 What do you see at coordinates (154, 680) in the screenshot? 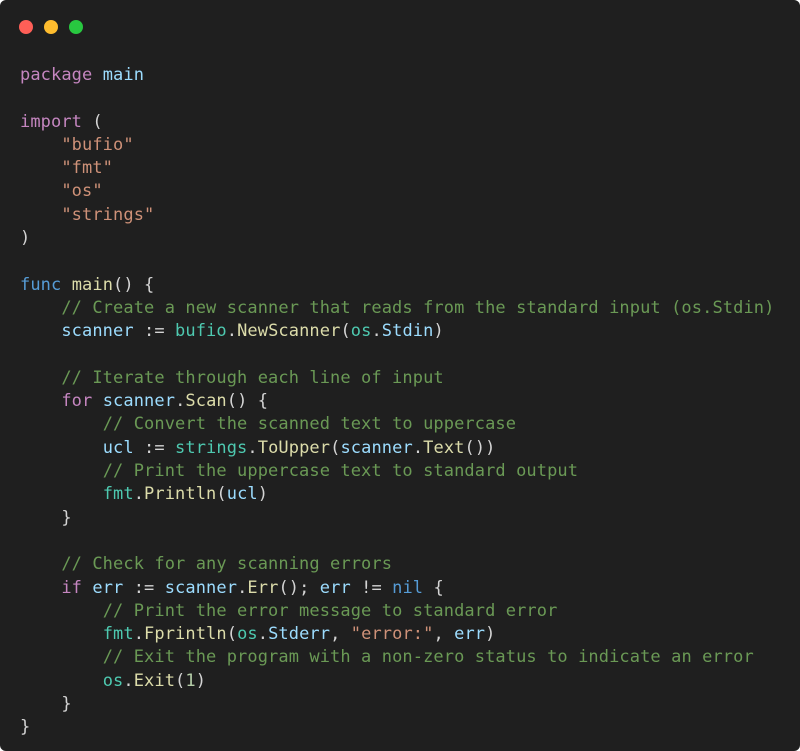
I see `code-token: Exit` at bounding box center [154, 680].